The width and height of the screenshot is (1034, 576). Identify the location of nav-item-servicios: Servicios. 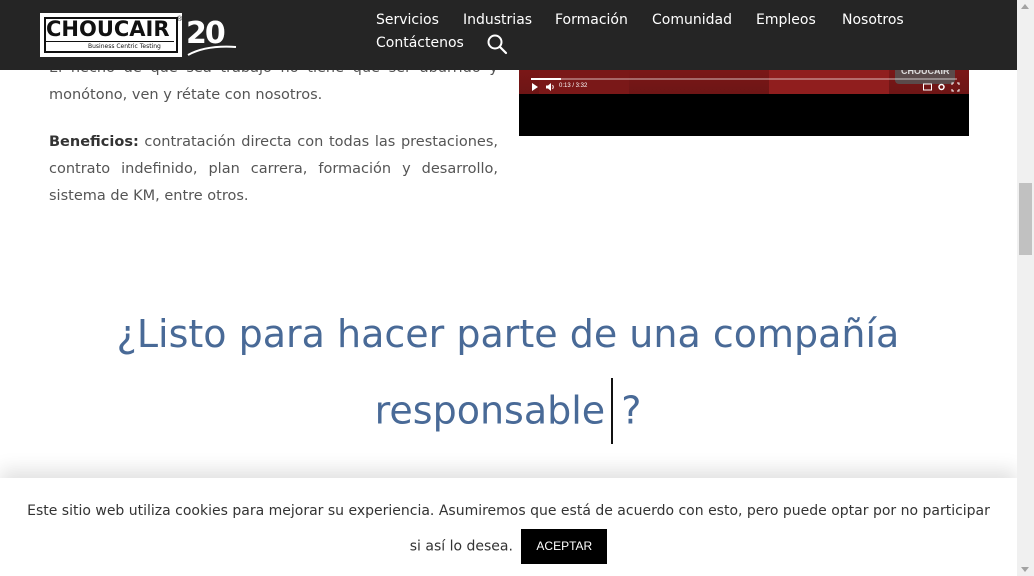
(407, 20).